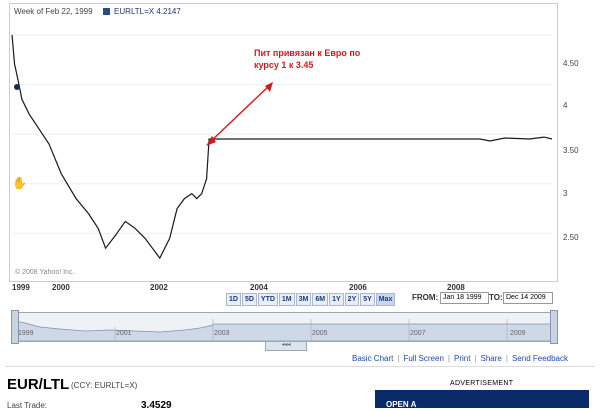 The height and width of the screenshot is (411, 600). I want to click on range-button-3m: 3M, so click(303, 299).